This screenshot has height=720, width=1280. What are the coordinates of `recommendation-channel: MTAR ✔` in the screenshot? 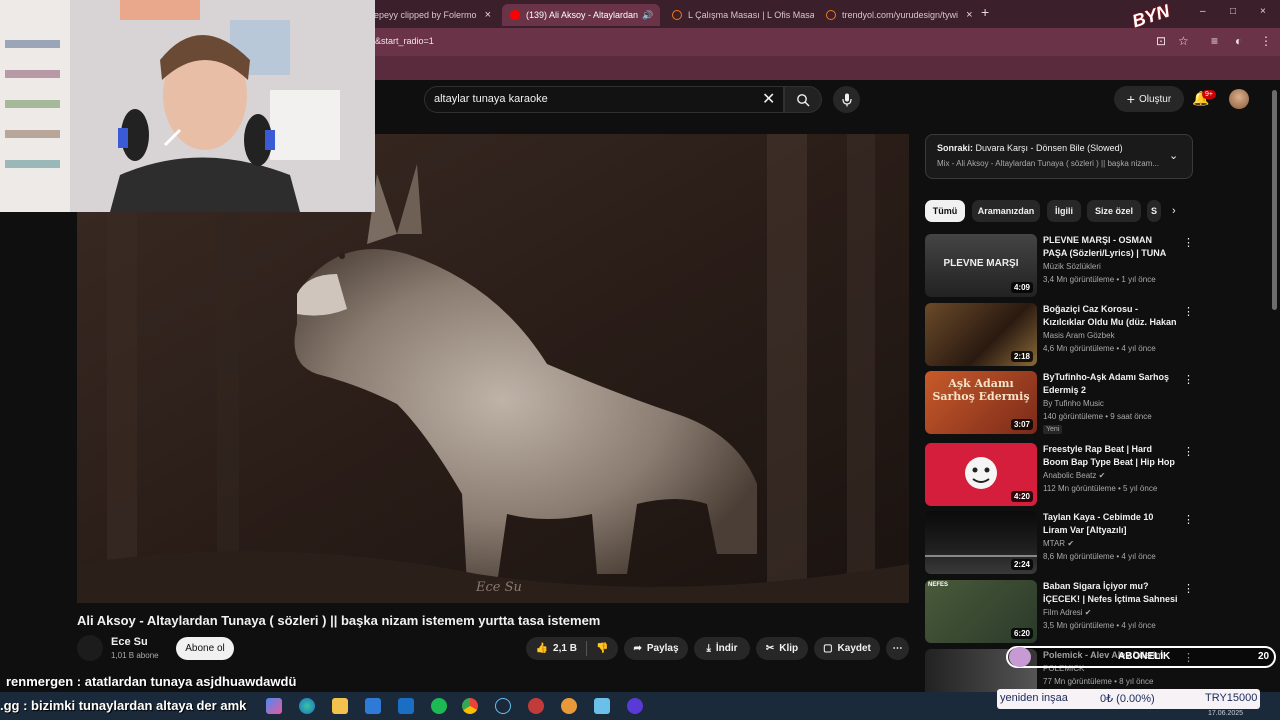 It's located at (1058, 543).